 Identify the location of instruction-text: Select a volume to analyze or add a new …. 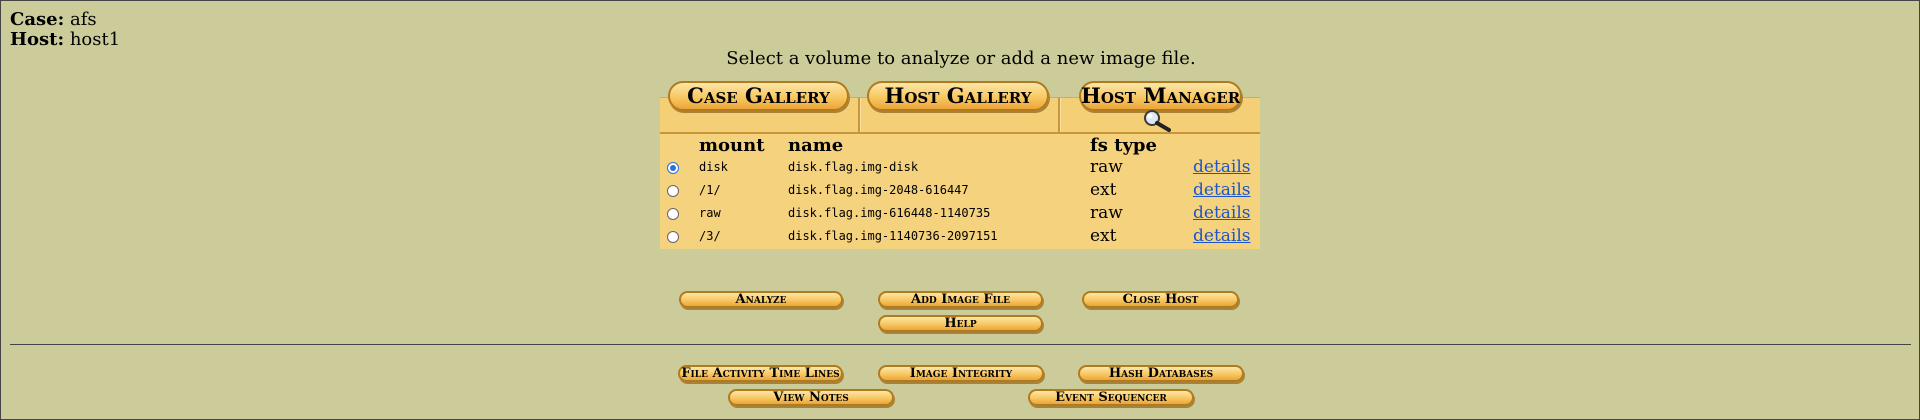
(961, 58).